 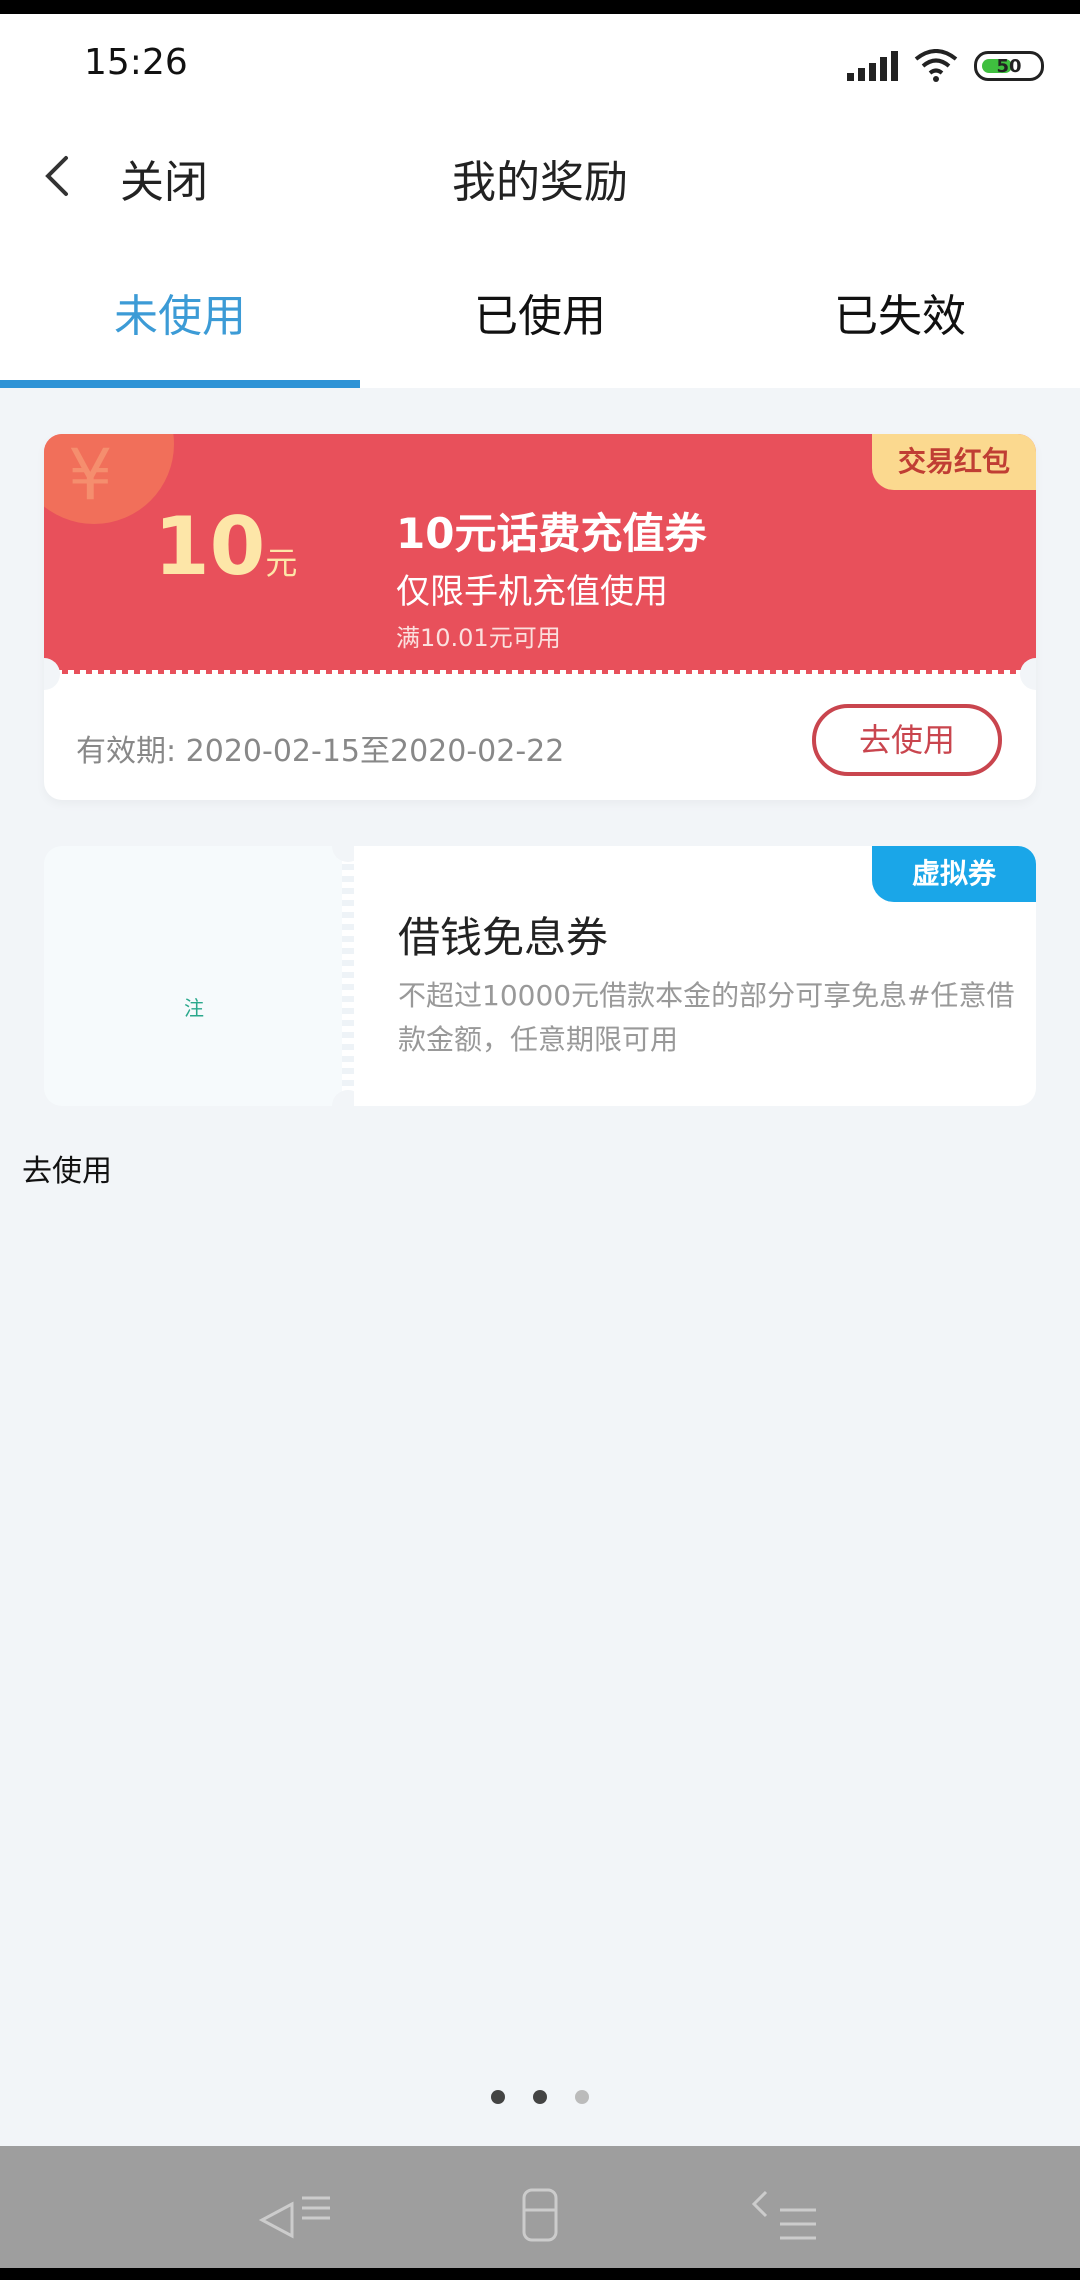 I want to click on coupon-name: 借钱免息券, so click(x=503, y=937).